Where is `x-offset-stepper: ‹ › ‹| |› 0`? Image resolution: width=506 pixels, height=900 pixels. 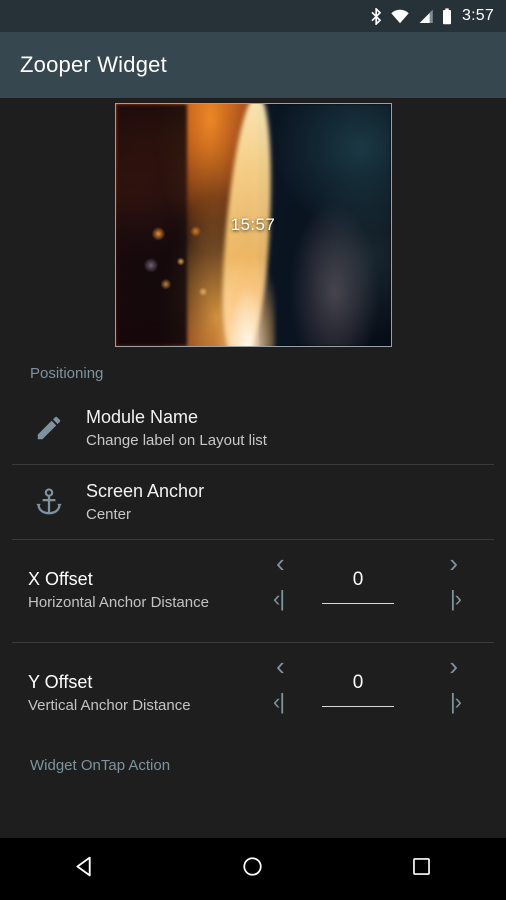
x-offset-stepper: ‹ › ‹| |› 0 is located at coordinates (387, 591).